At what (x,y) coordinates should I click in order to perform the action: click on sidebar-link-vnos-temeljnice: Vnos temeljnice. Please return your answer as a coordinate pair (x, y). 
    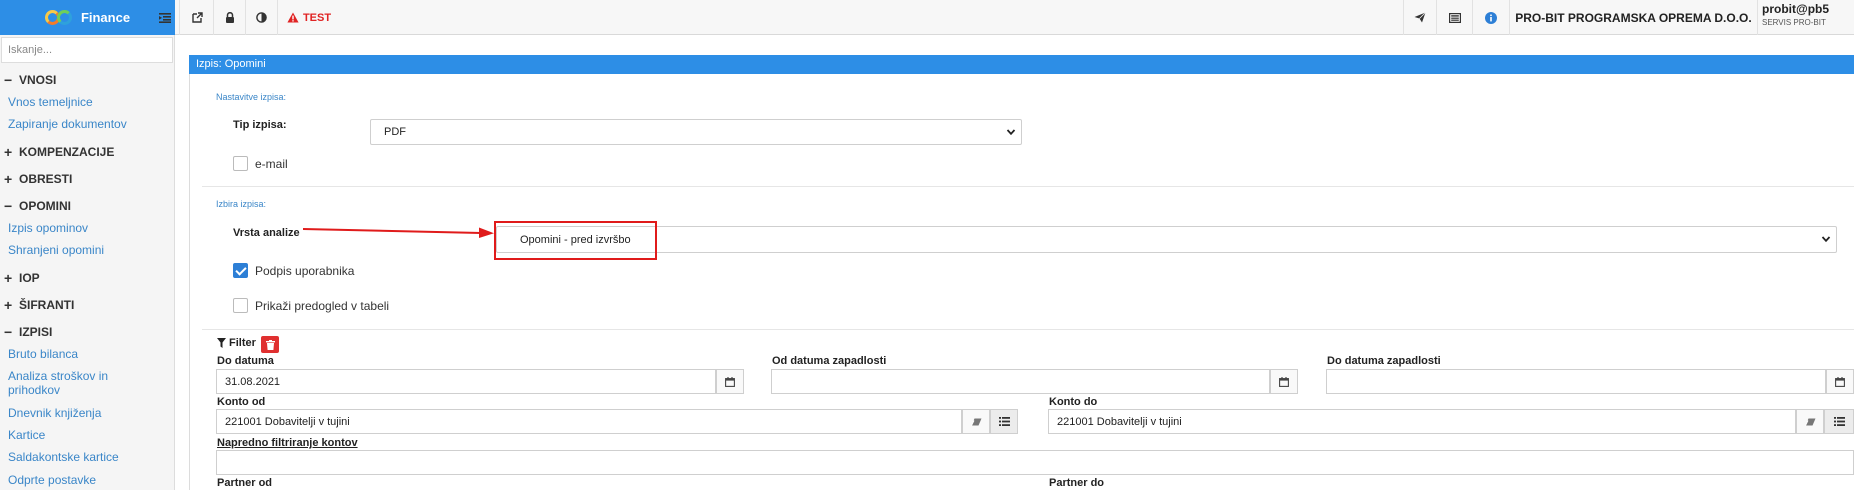
    Looking at the image, I should click on (50, 102).